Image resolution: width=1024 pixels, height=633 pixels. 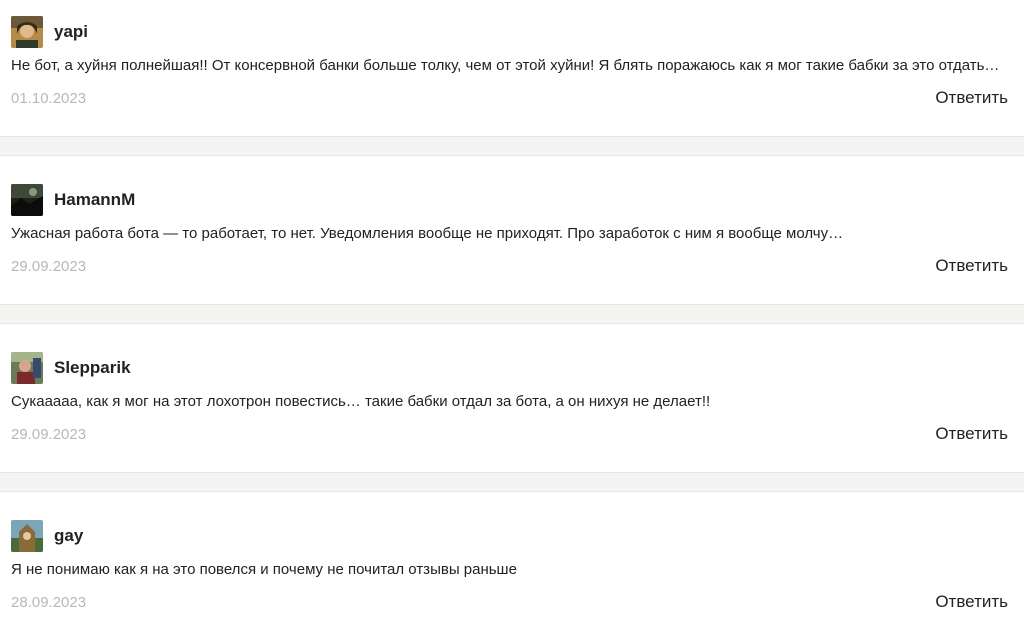 What do you see at coordinates (49, 98) in the screenshot?
I see `comment-date: 01.10.2023` at bounding box center [49, 98].